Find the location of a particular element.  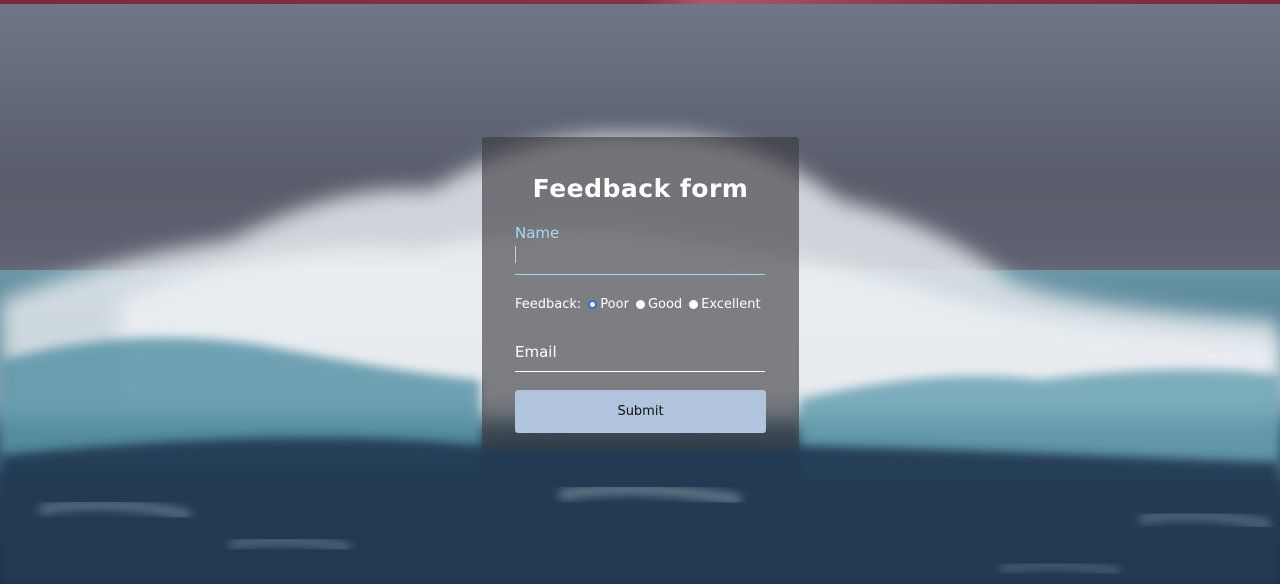

radio-option-poor: Poor is located at coordinates (608, 304).